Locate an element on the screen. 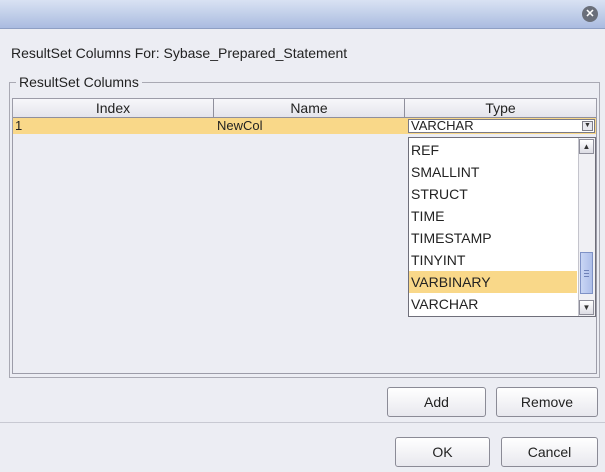  column-header-name: Name is located at coordinates (309, 108).